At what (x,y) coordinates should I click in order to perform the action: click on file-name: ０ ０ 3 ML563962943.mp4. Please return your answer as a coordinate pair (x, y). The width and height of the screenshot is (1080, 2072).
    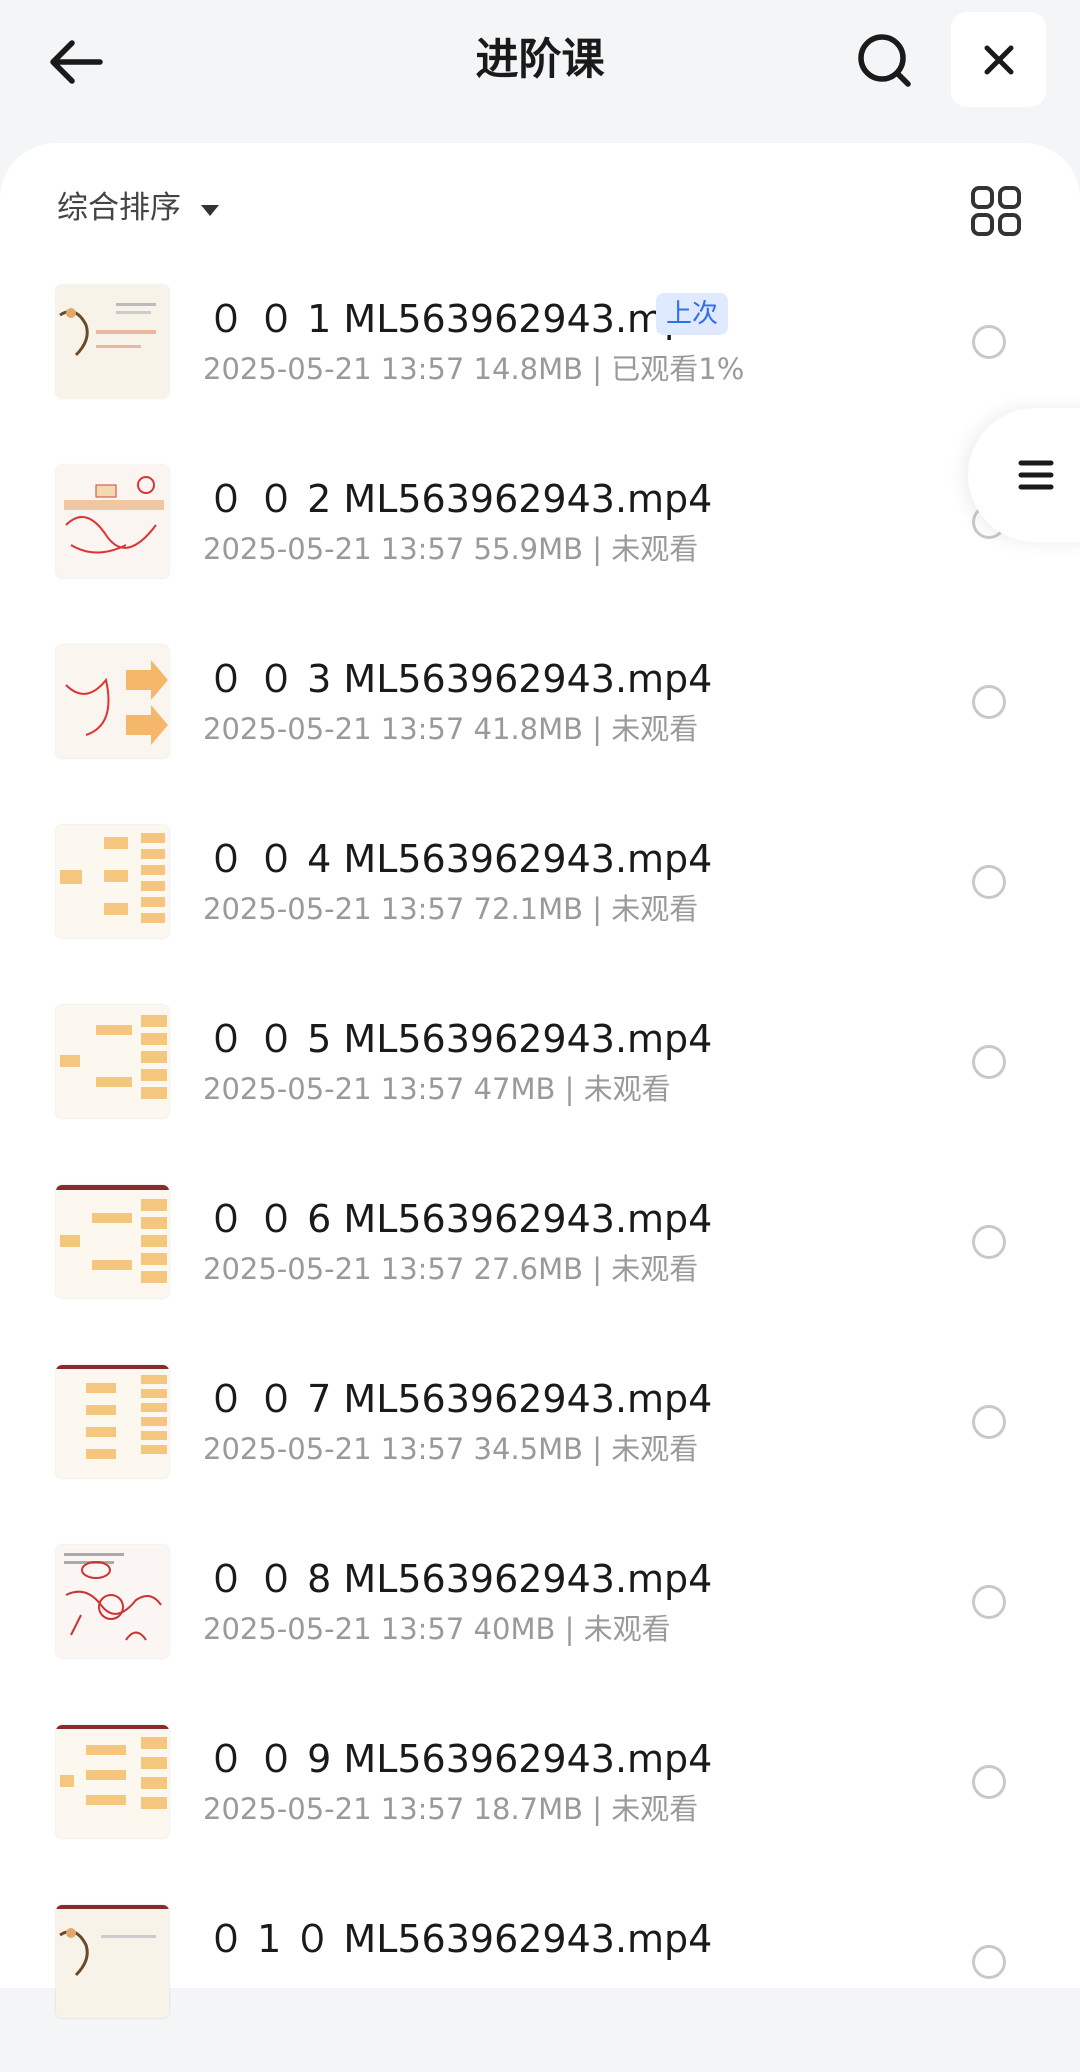
    Looking at the image, I should click on (460, 679).